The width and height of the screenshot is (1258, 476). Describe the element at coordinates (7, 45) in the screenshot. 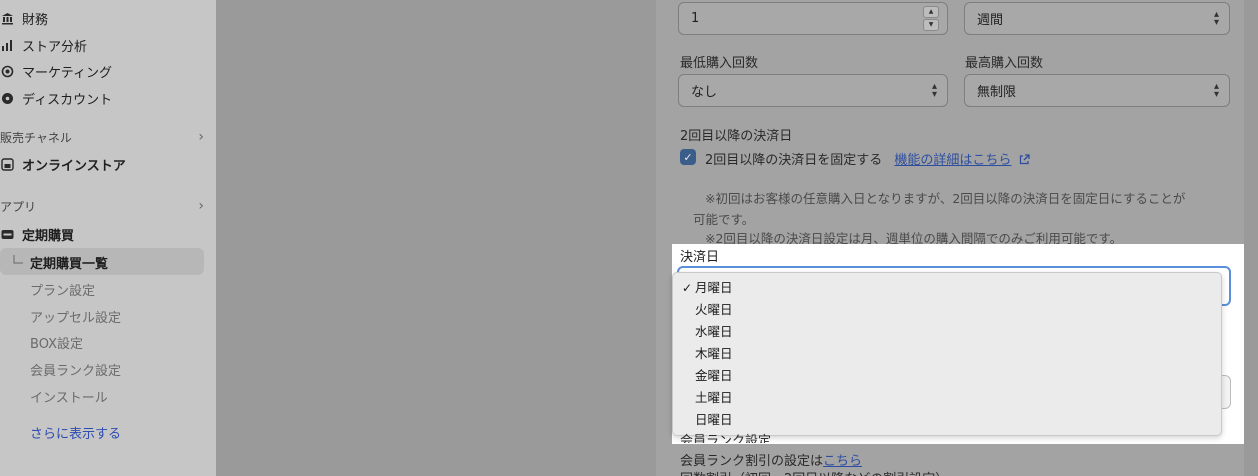

I see `bar-chart-icon` at that location.